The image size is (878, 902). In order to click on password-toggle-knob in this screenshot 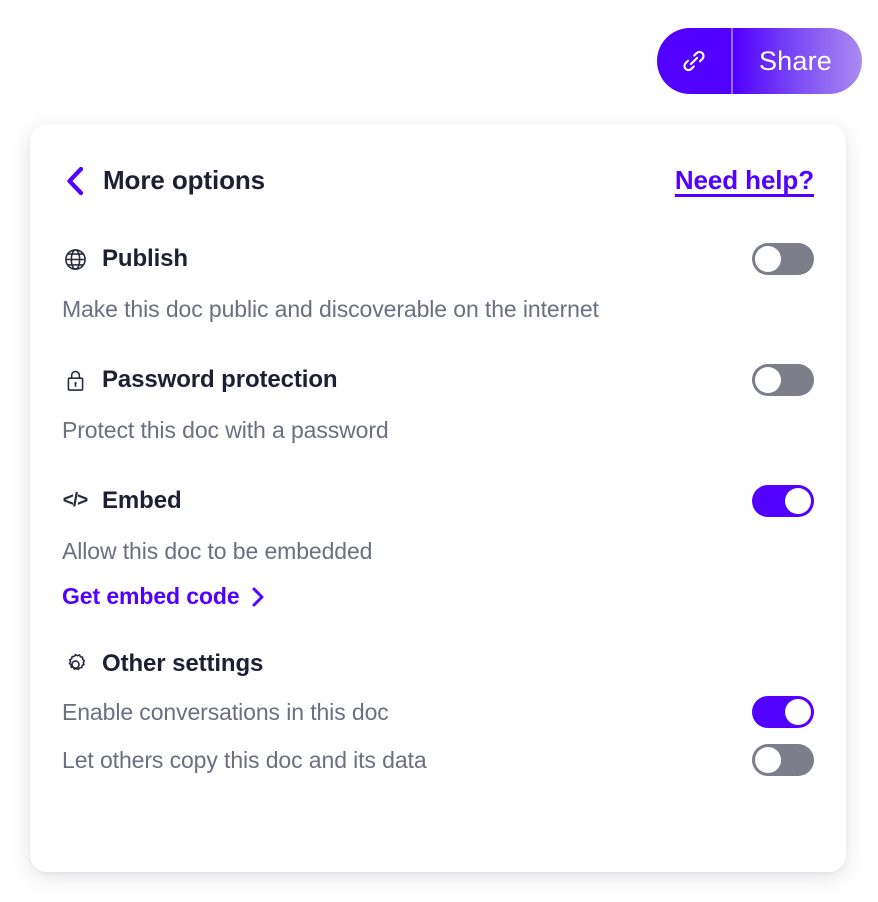, I will do `click(768, 380)`.